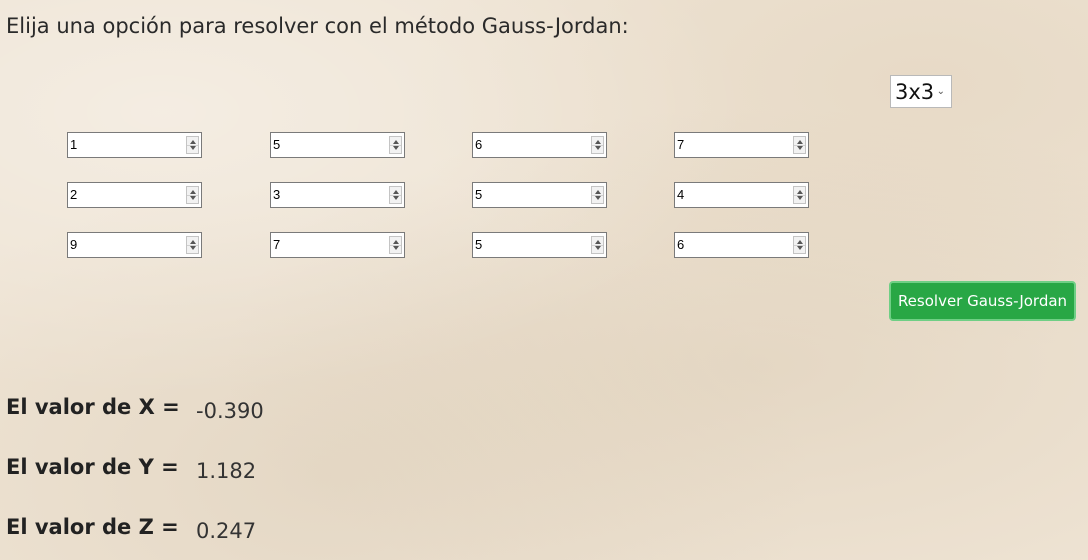 The height and width of the screenshot is (560, 1088). What do you see at coordinates (337, 195) in the screenshot?
I see `matrix-cell-input: 3` at bounding box center [337, 195].